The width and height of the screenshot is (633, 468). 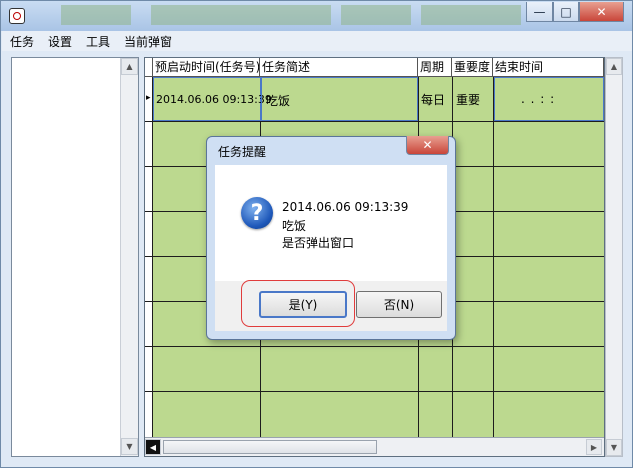 I want to click on dialog-close-button: ✕, so click(x=427, y=145).